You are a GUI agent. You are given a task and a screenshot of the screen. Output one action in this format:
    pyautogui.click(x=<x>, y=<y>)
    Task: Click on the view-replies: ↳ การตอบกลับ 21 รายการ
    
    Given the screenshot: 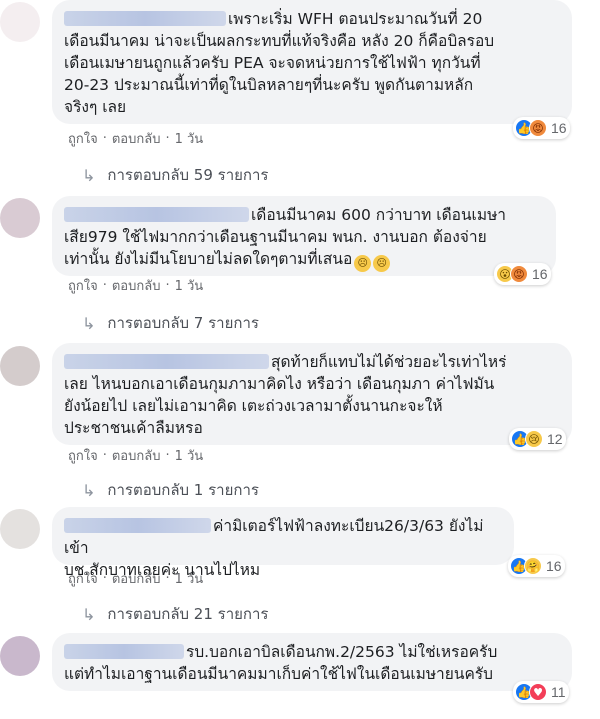 What is the action you would take?
    pyautogui.click(x=175, y=614)
    